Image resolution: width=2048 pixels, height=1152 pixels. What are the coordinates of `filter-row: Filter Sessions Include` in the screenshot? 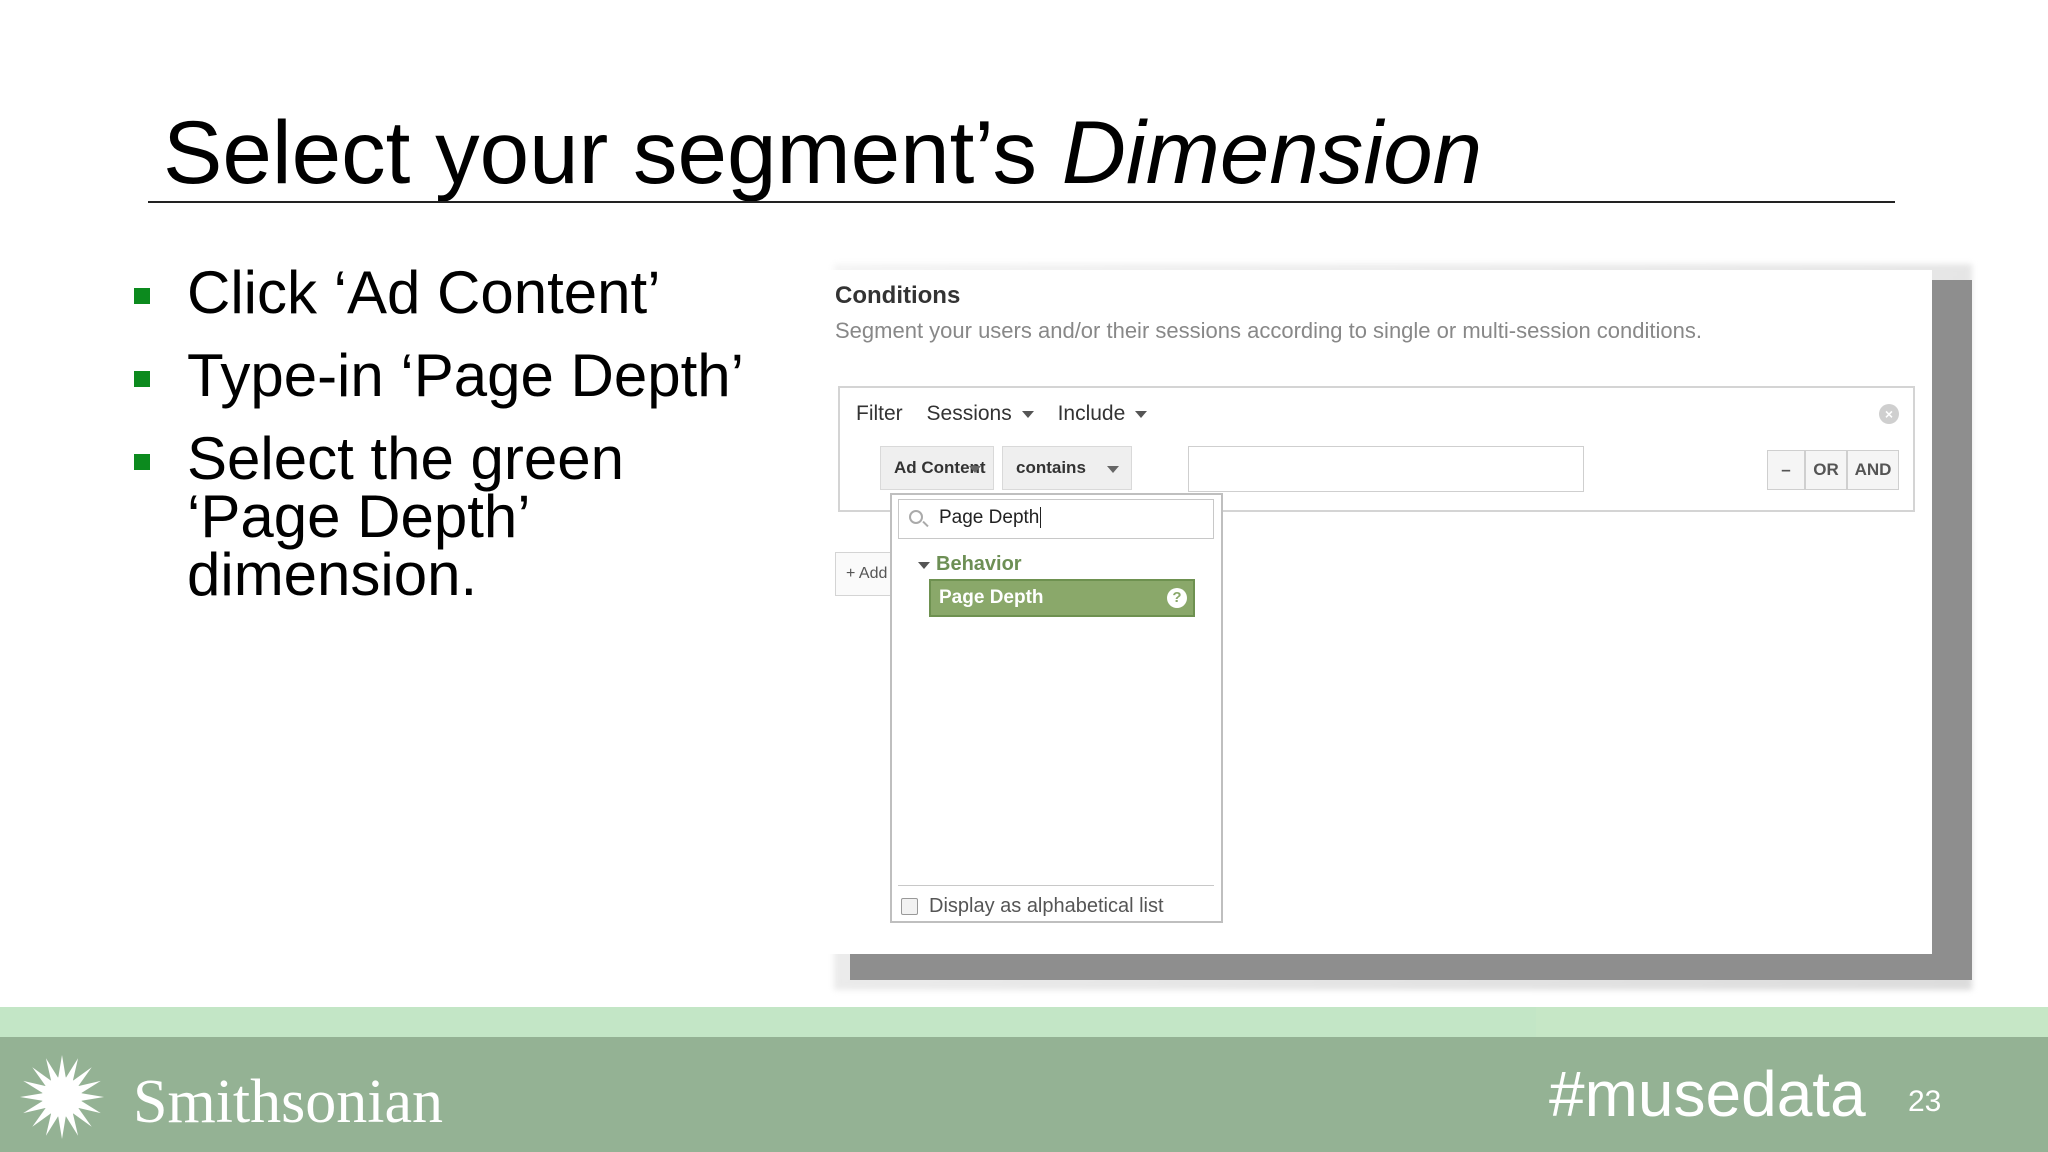 It's located at (1010, 414).